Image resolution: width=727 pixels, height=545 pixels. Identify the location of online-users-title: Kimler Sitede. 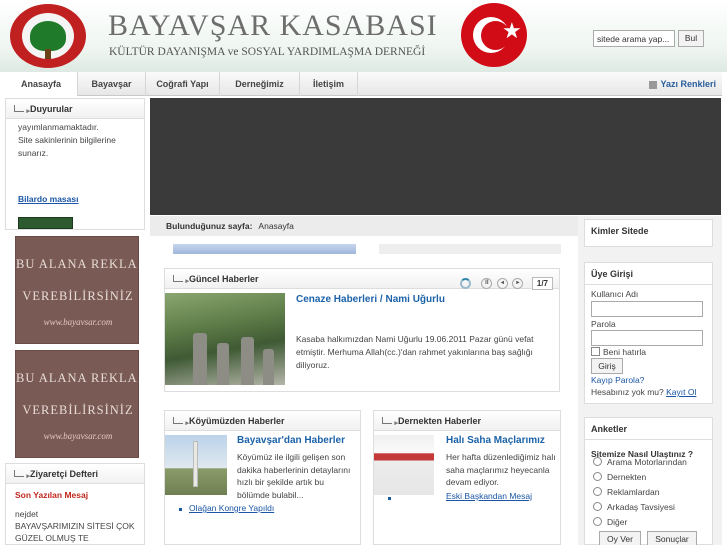
(620, 231).